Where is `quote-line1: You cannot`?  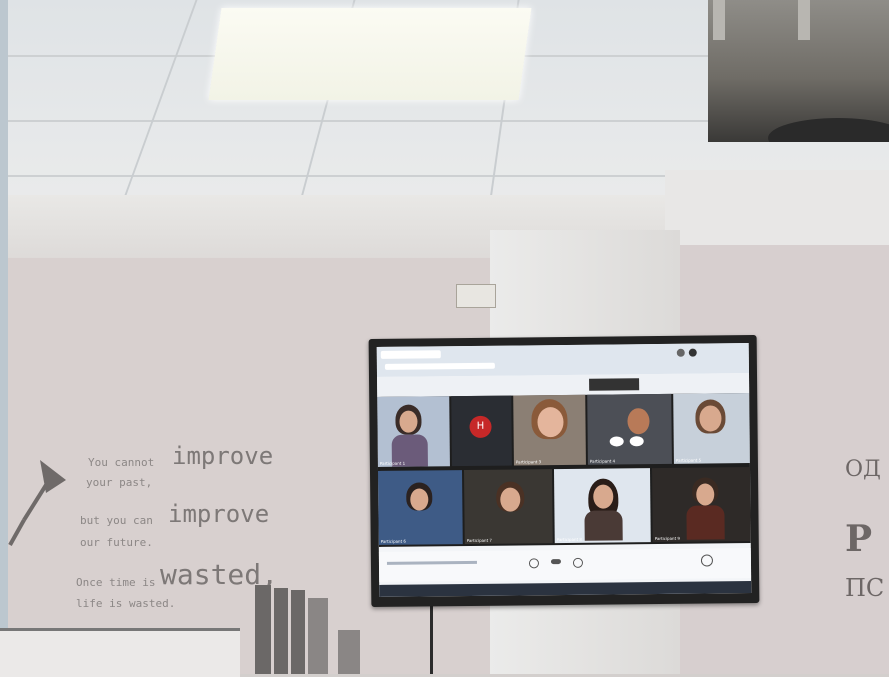 quote-line1: You cannot is located at coordinates (121, 462).